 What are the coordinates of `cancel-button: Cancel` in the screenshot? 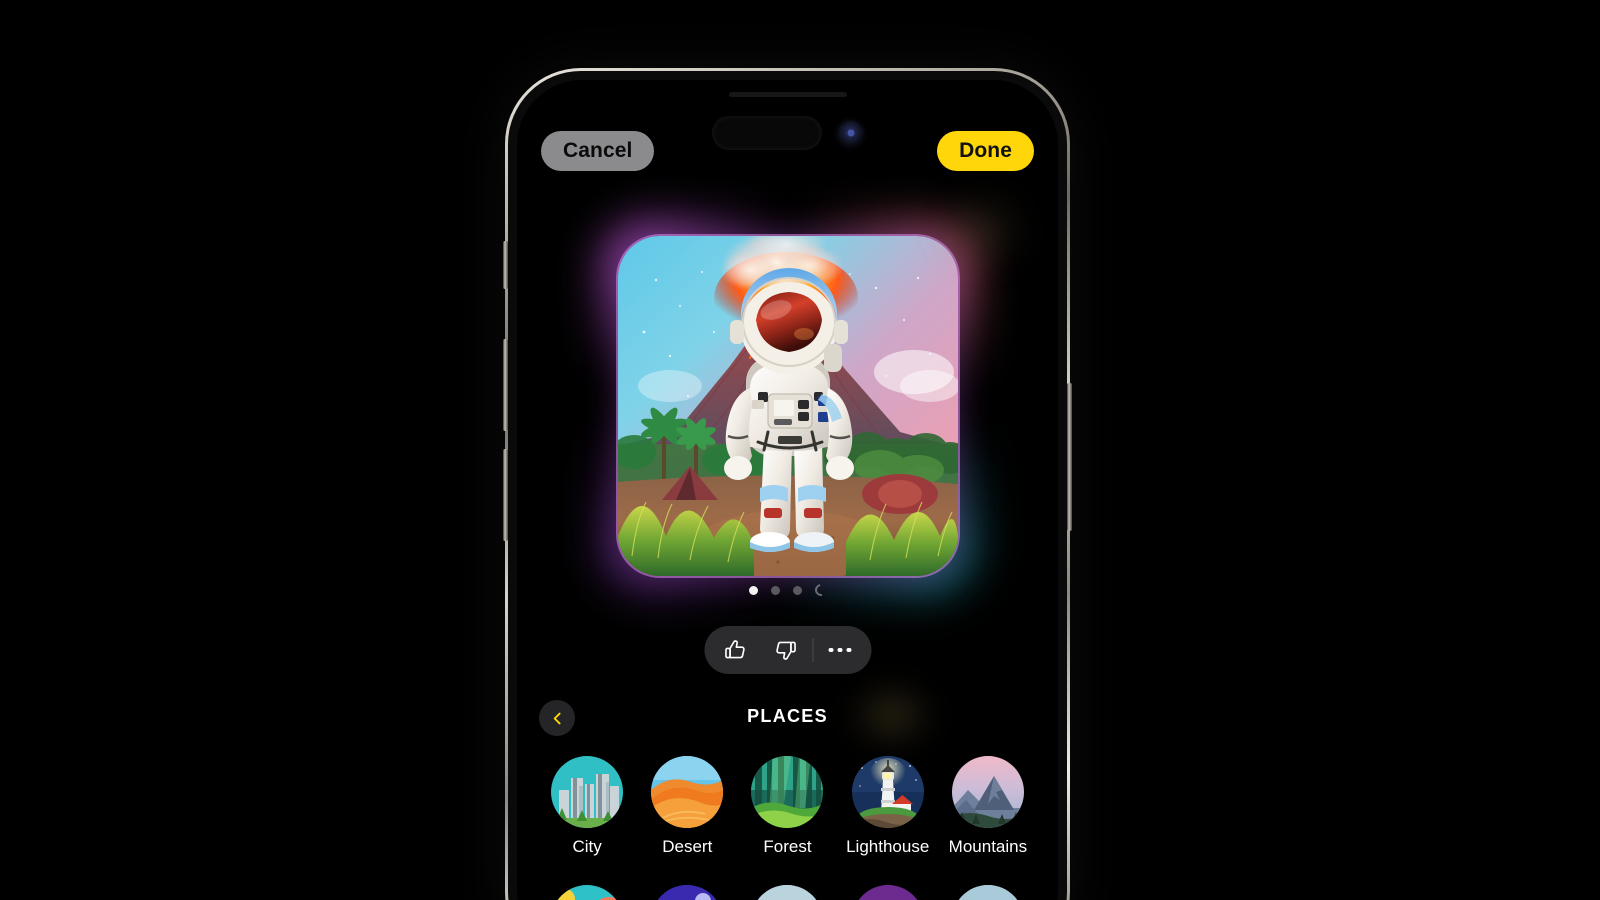 It's located at (598, 151).